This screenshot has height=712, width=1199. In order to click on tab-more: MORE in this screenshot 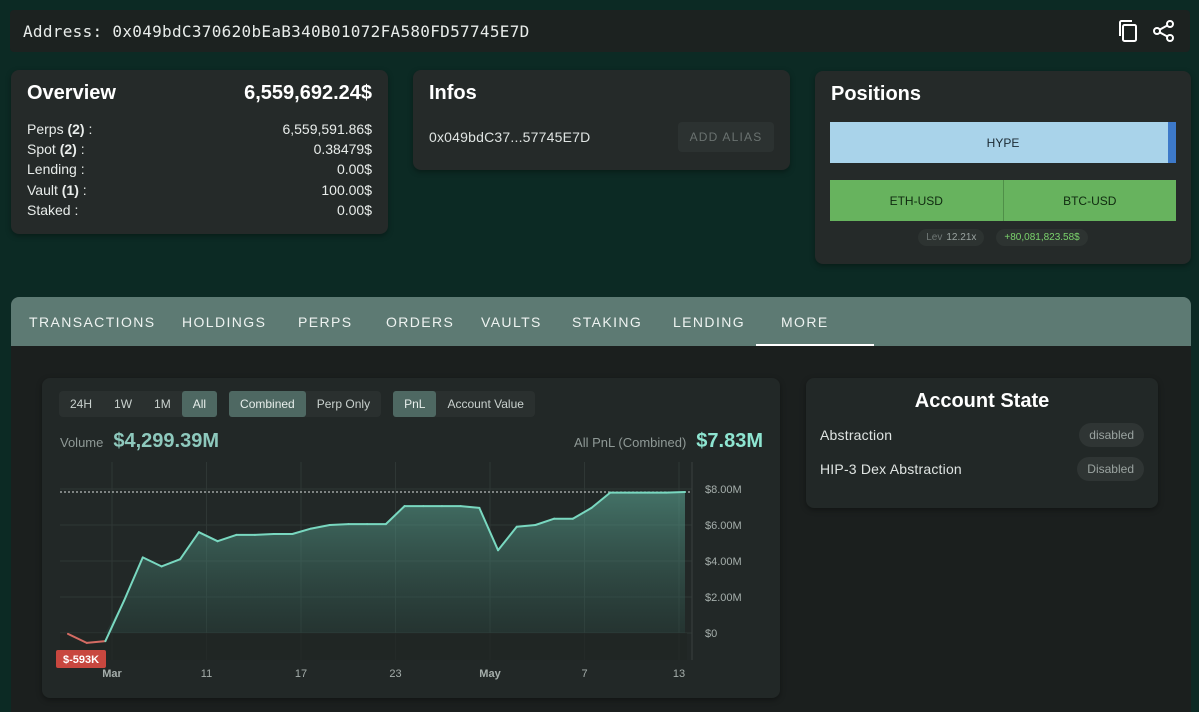, I will do `click(814, 321)`.